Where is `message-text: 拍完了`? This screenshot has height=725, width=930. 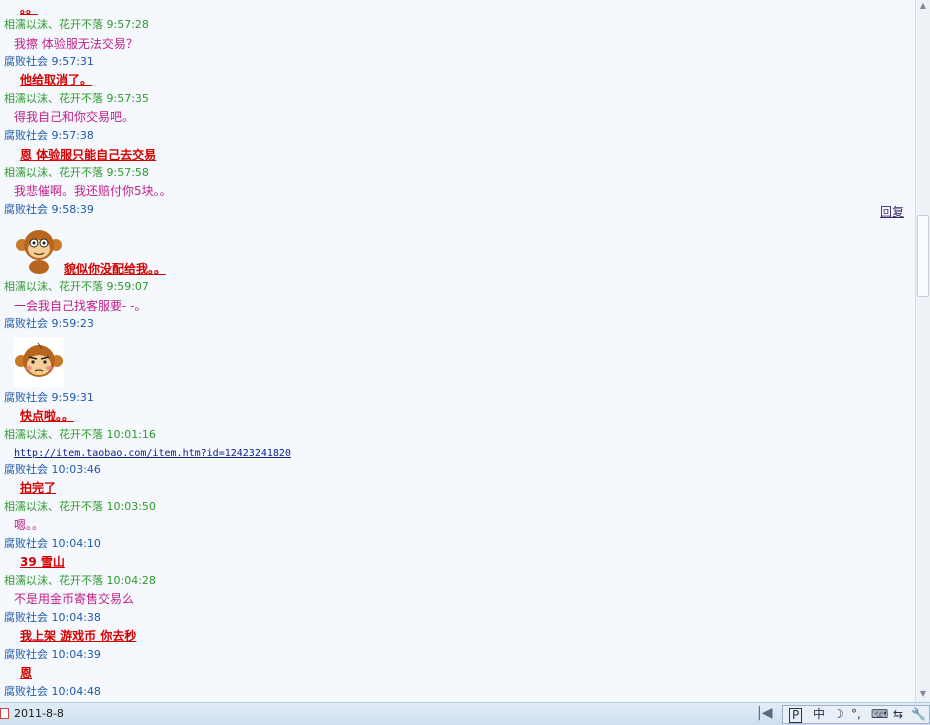 message-text: 拍完了 is located at coordinates (38, 488).